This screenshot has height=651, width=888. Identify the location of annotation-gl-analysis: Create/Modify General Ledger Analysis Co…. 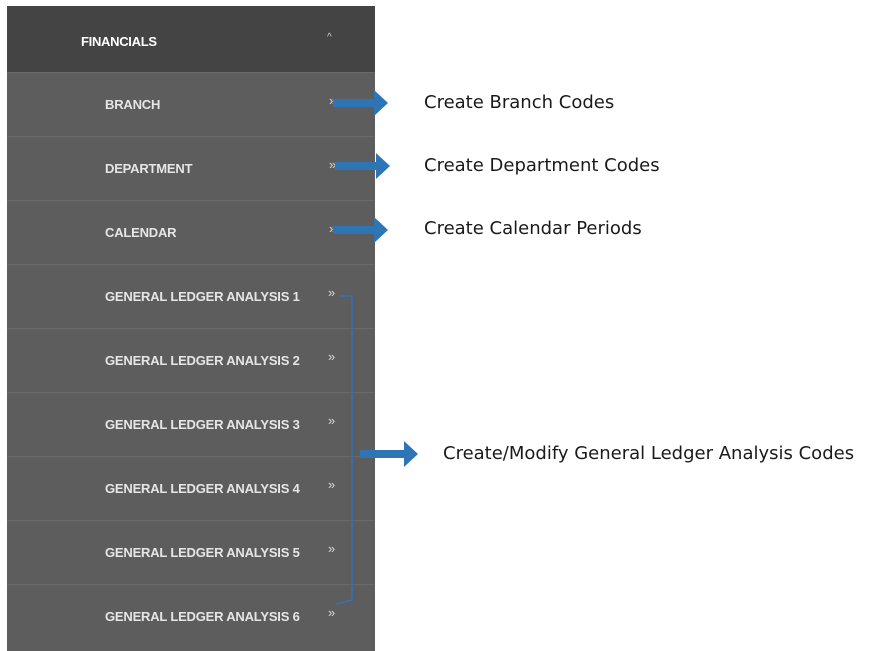
(649, 453).